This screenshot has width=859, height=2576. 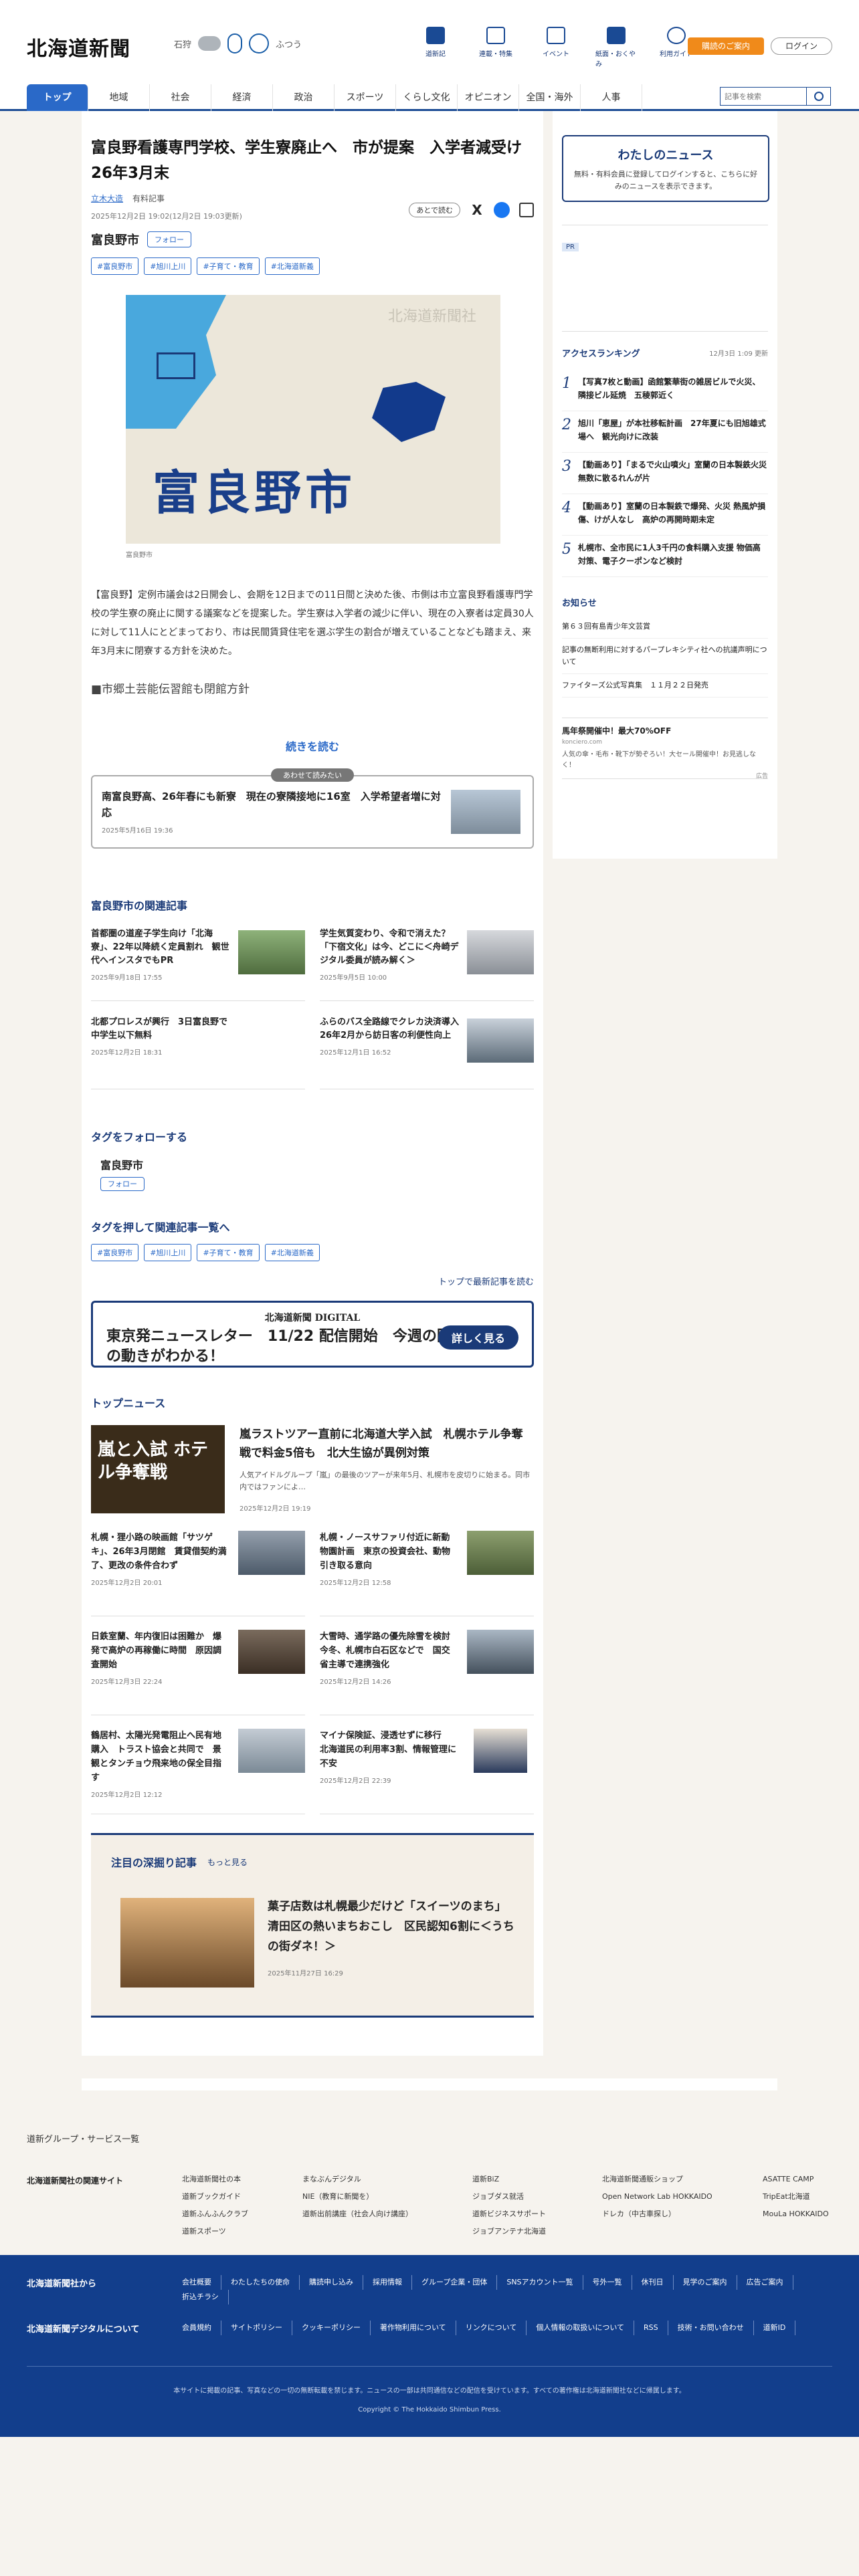 What do you see at coordinates (544, 2282) in the screenshot?
I see `footer-link: SNSアカウント一覧` at bounding box center [544, 2282].